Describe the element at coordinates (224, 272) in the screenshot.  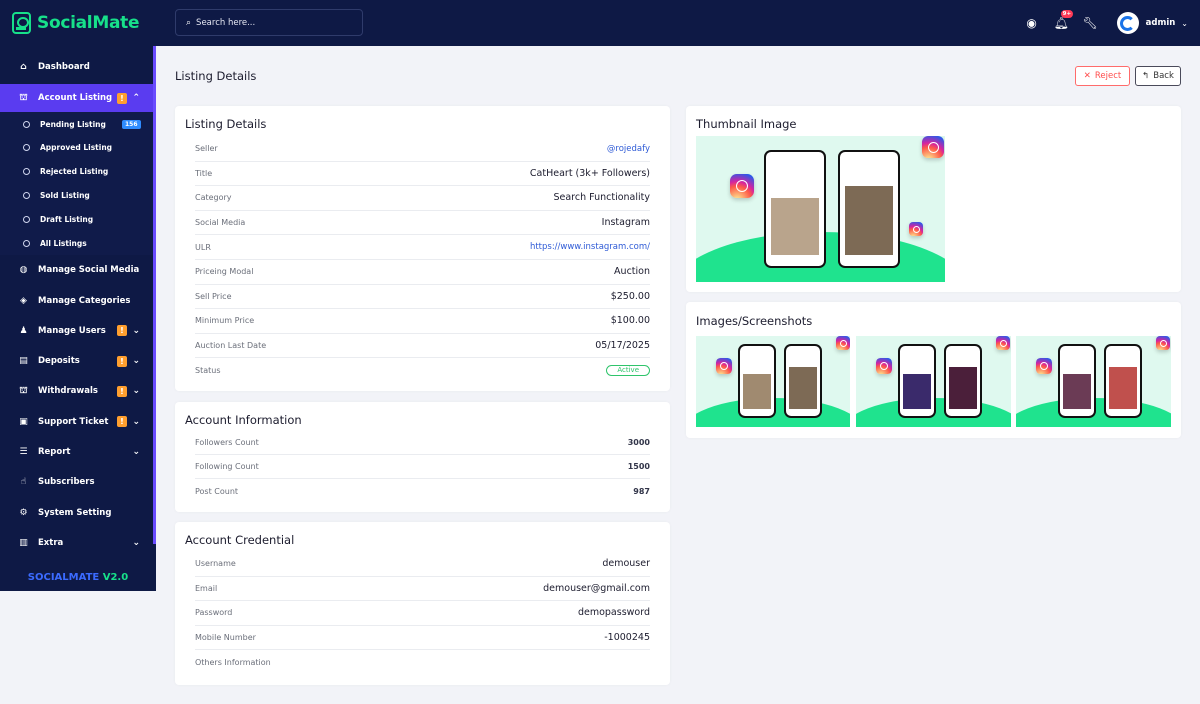
I see `detail-label: Priceing Modal` at that location.